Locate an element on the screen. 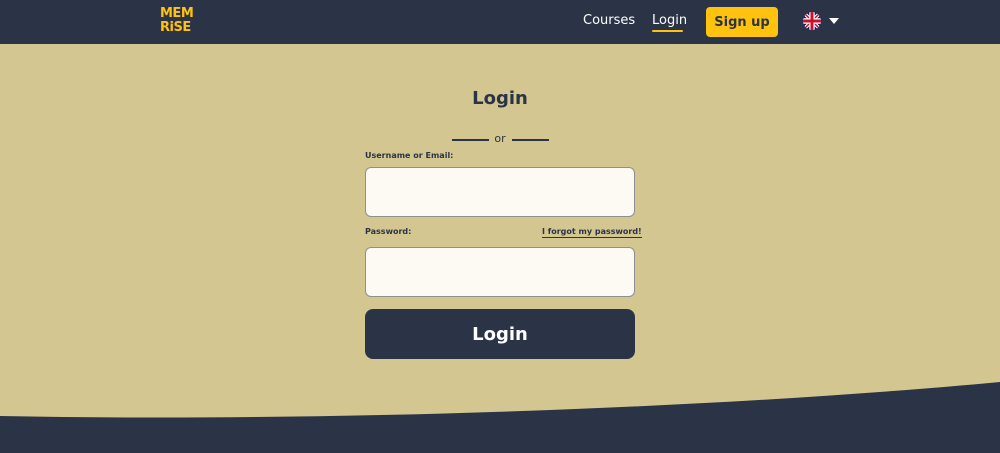  signup-button: Sign up is located at coordinates (742, 22).